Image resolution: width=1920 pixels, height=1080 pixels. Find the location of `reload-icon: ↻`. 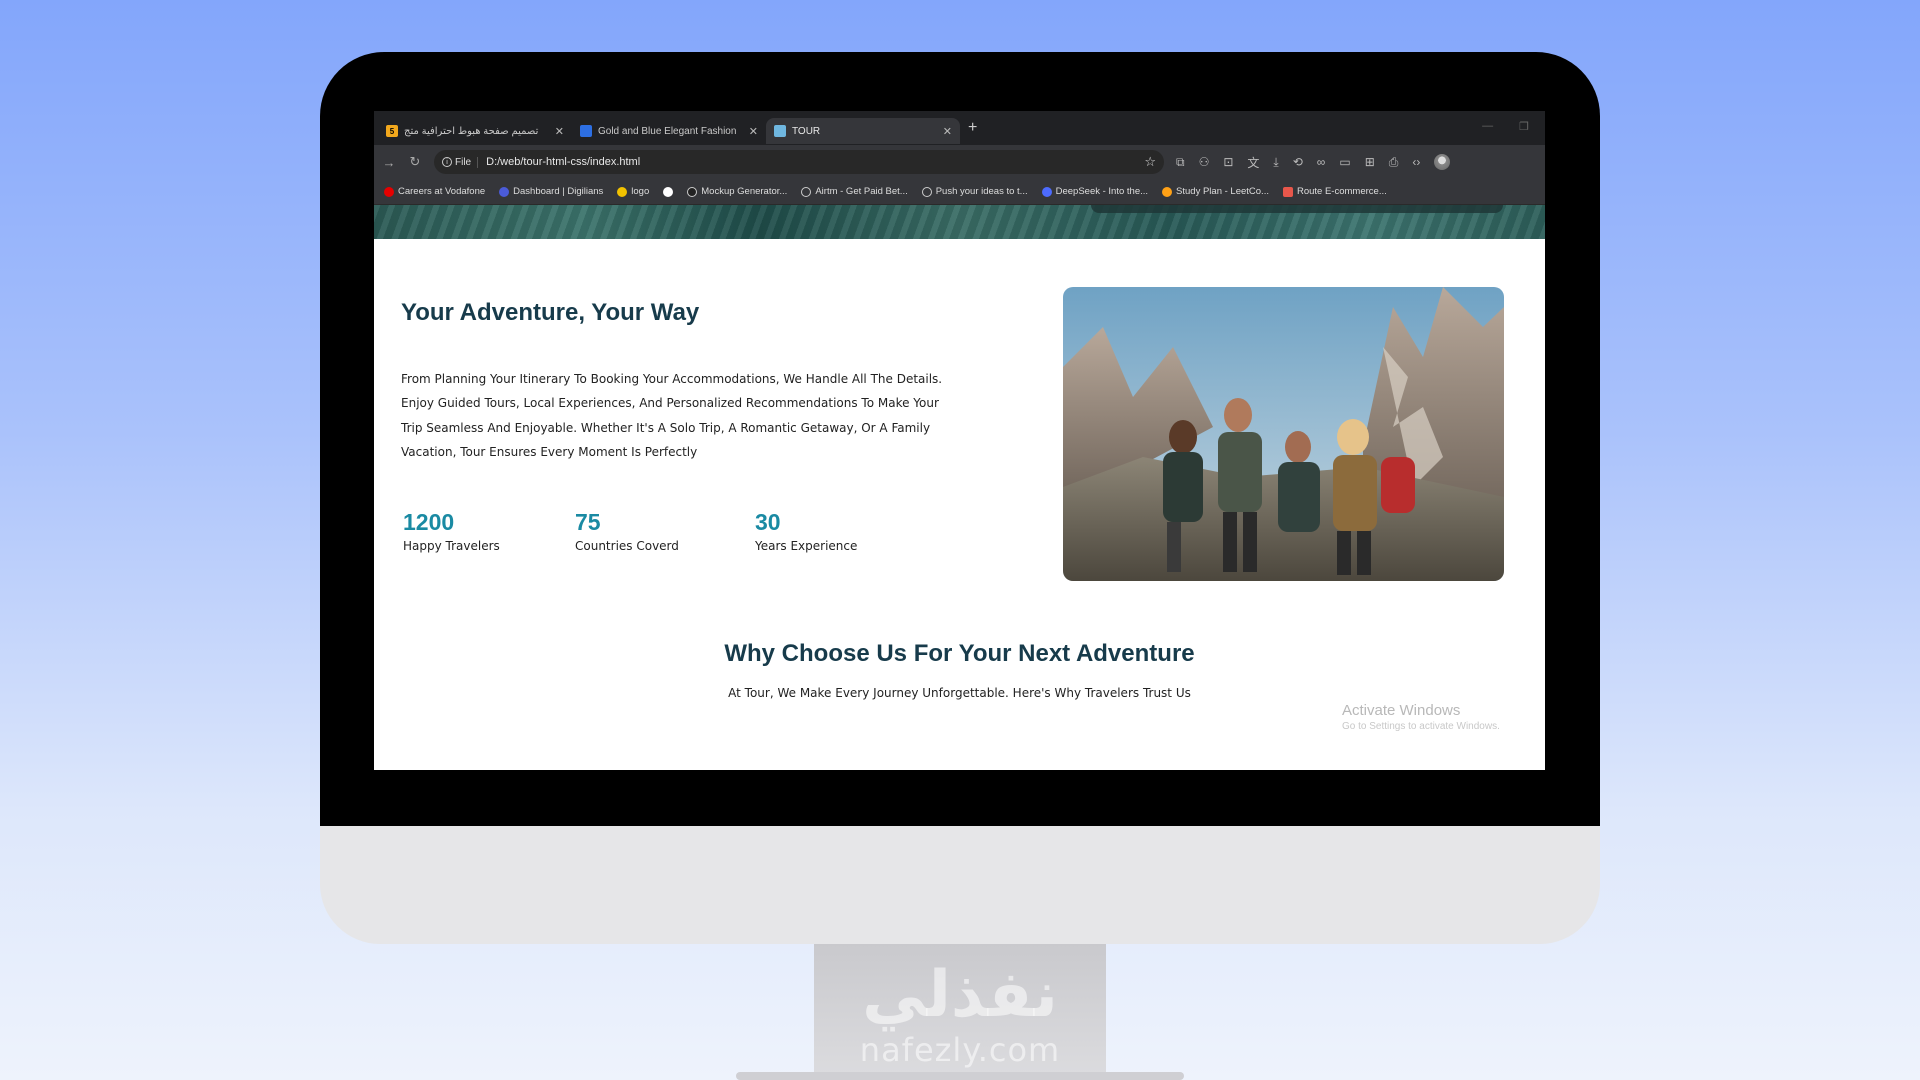

reload-icon: ↻ is located at coordinates (415, 162).